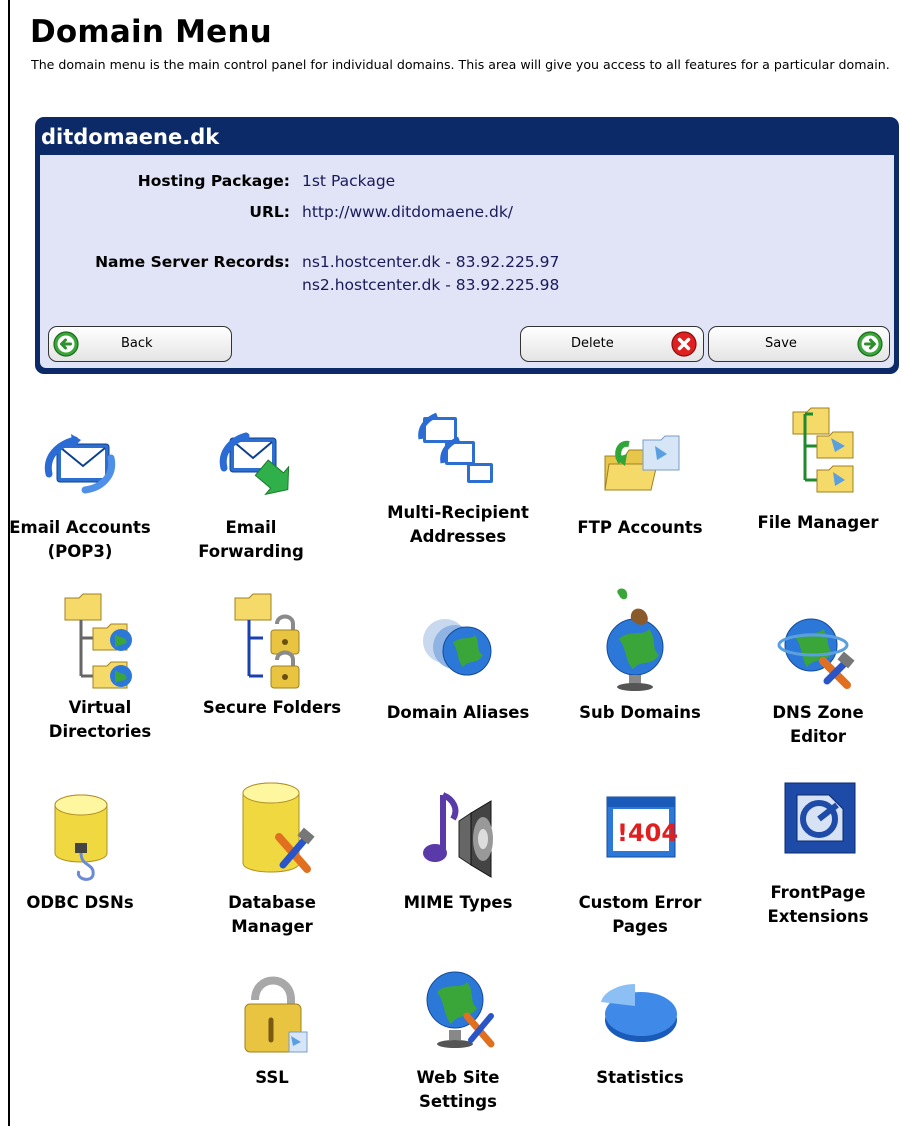  What do you see at coordinates (870, 344) in the screenshot?
I see `save-arrow-icon` at bounding box center [870, 344].